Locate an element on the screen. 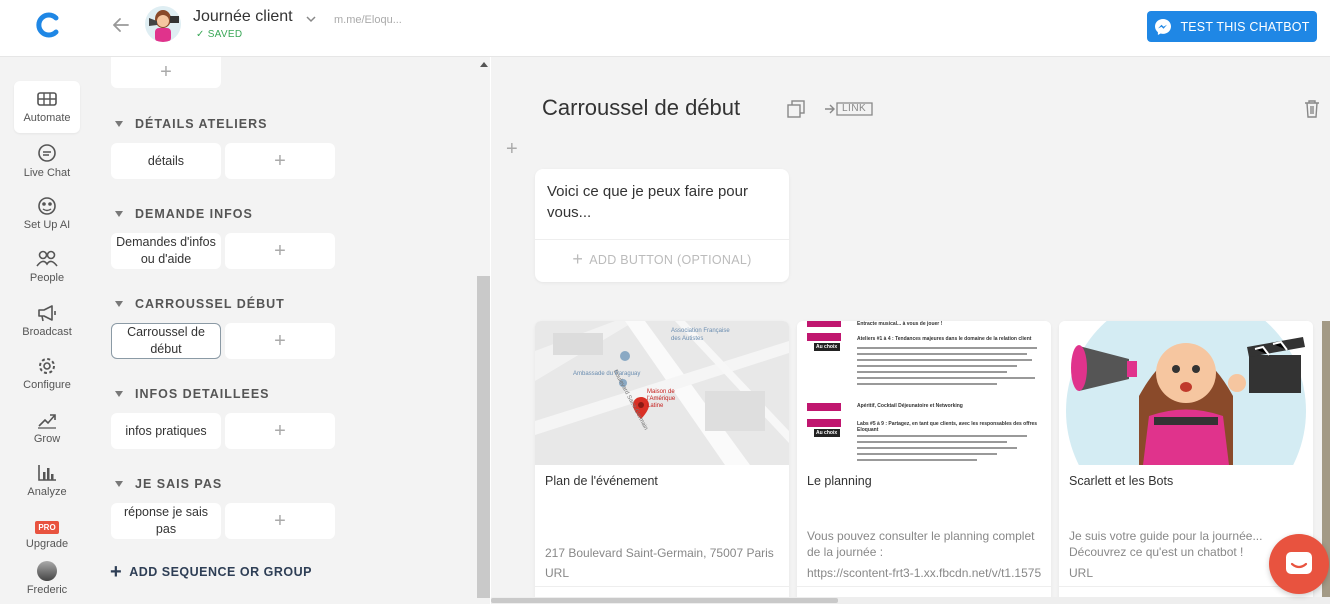 This screenshot has width=1330, height=604. sequence-scroll-thumb is located at coordinates (483, 437).